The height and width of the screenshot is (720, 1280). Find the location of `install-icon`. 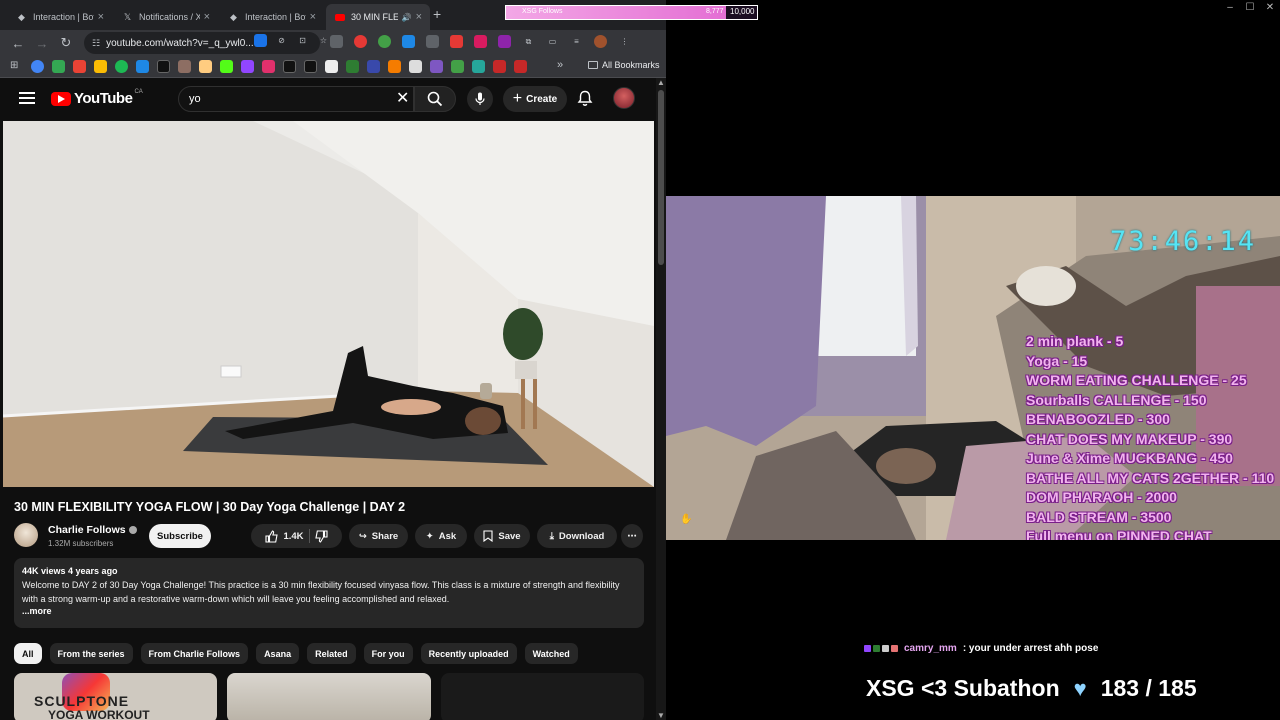

install-icon is located at coordinates (260, 40).